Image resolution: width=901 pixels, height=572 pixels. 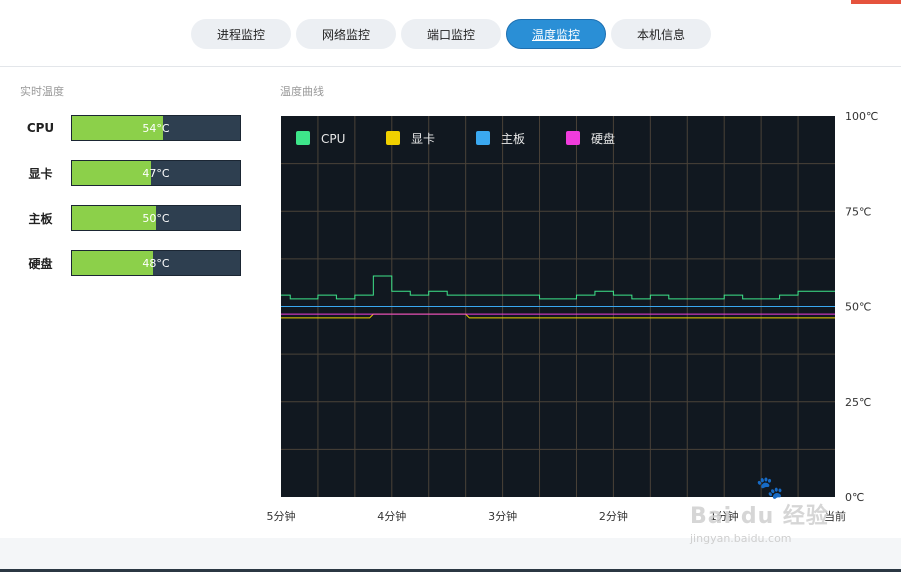 I want to click on chart-legend-label: 主板, so click(x=513, y=139).